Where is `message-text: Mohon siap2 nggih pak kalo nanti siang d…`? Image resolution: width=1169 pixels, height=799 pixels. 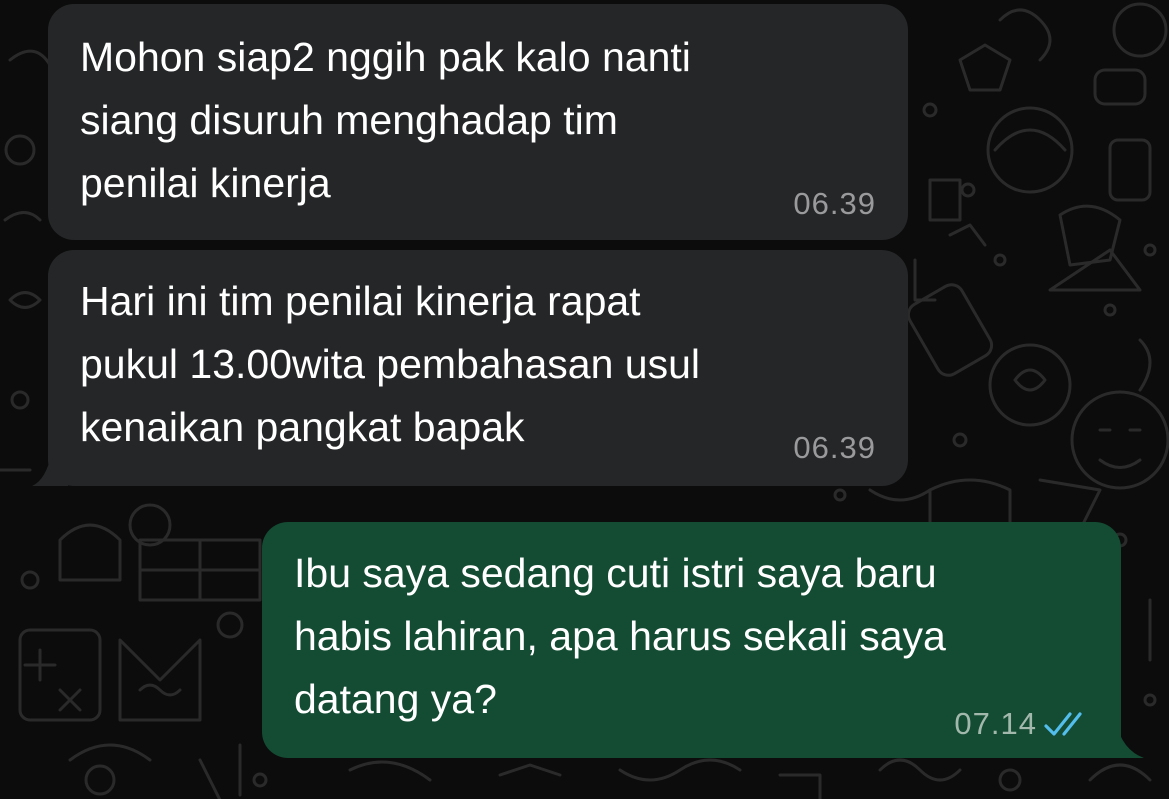 message-text: Mohon siap2 nggih pak kalo nanti siang d… is located at coordinates (385, 120).